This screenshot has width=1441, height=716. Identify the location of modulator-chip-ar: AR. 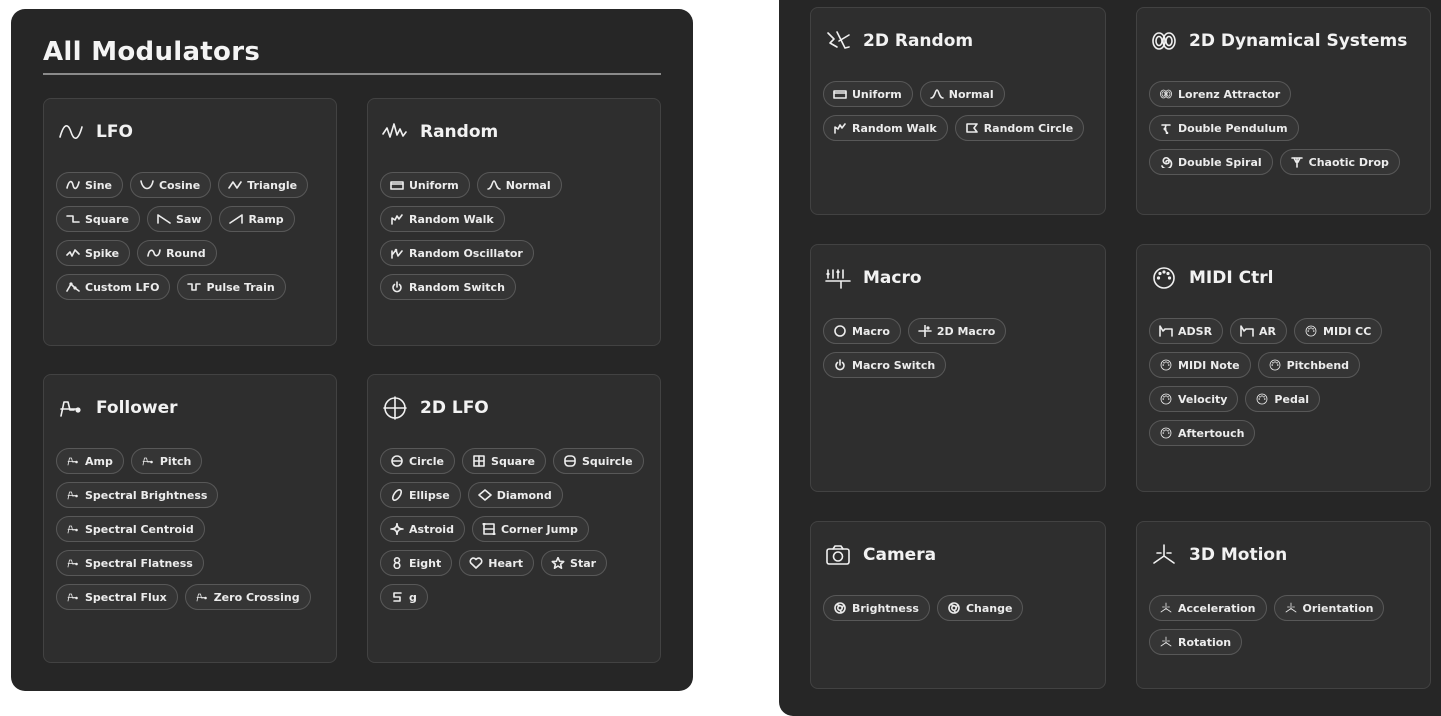
(1259, 331).